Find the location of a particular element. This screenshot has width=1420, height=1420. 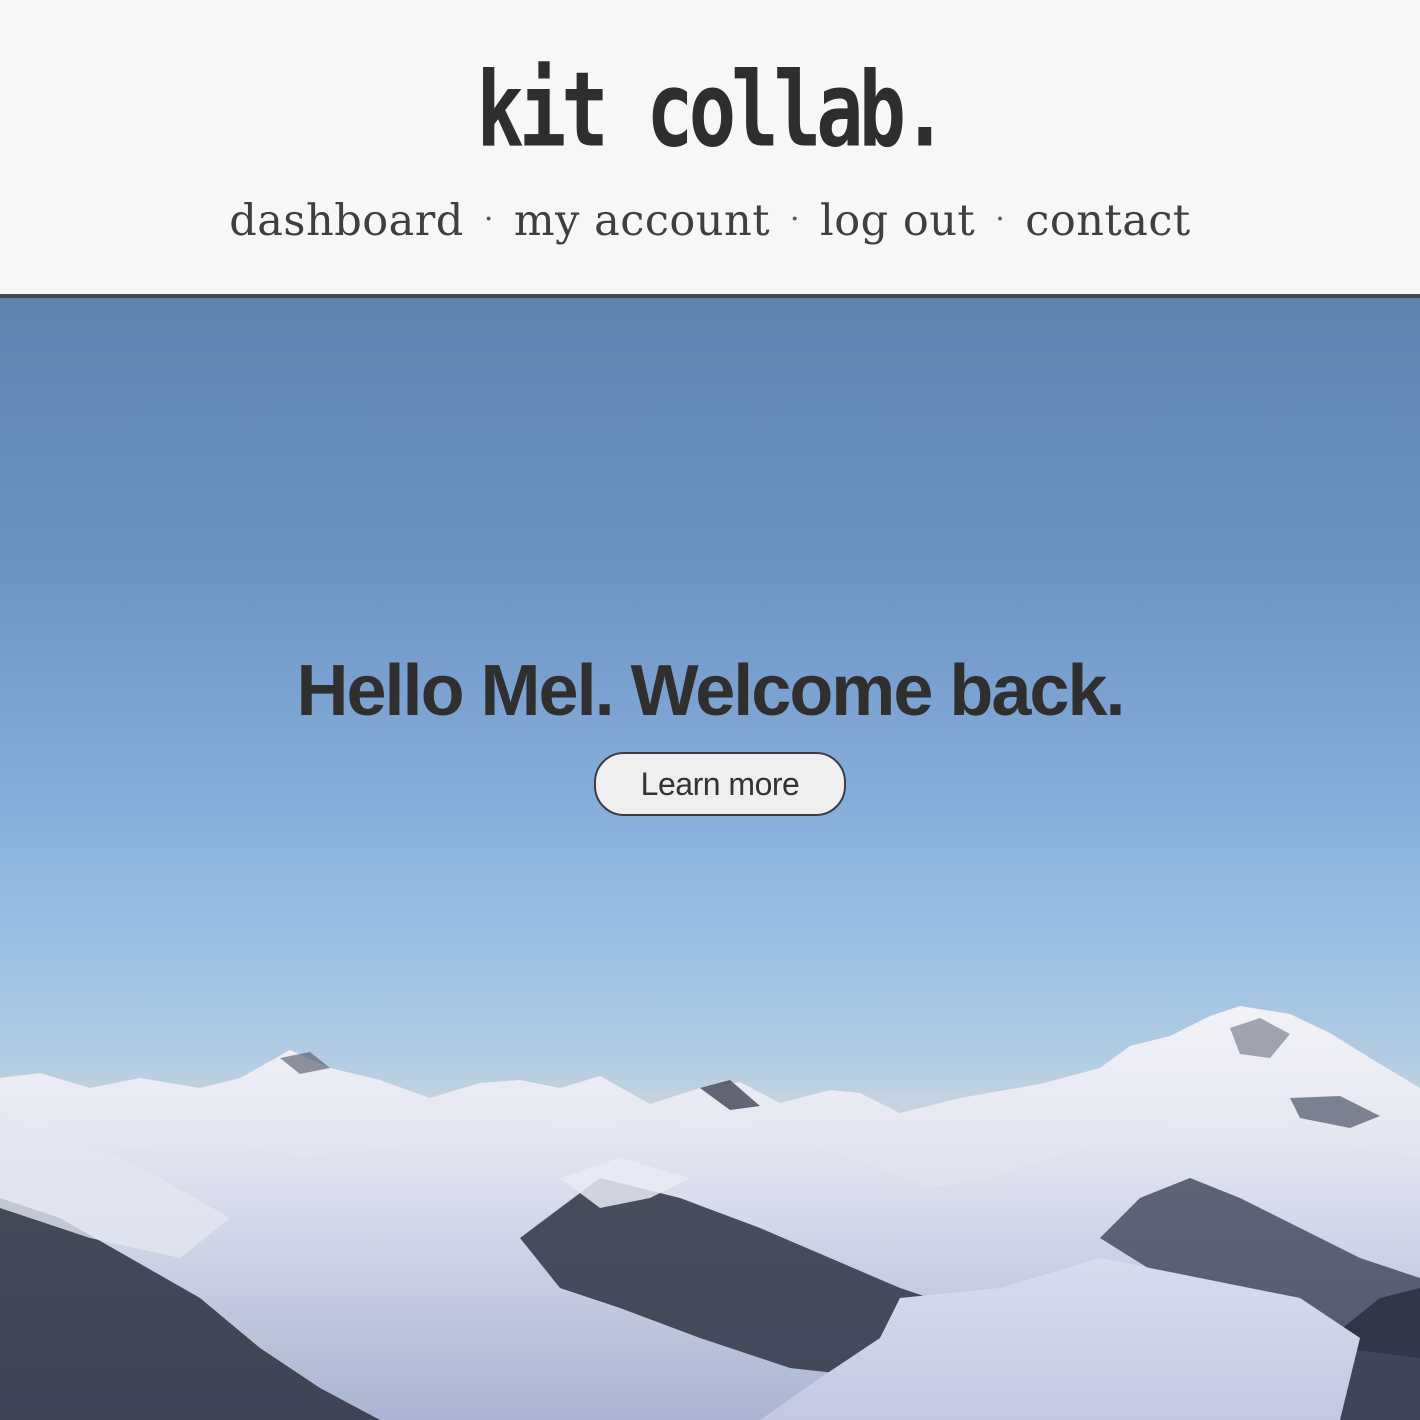

learn-more-button: Learn more is located at coordinates (720, 784).